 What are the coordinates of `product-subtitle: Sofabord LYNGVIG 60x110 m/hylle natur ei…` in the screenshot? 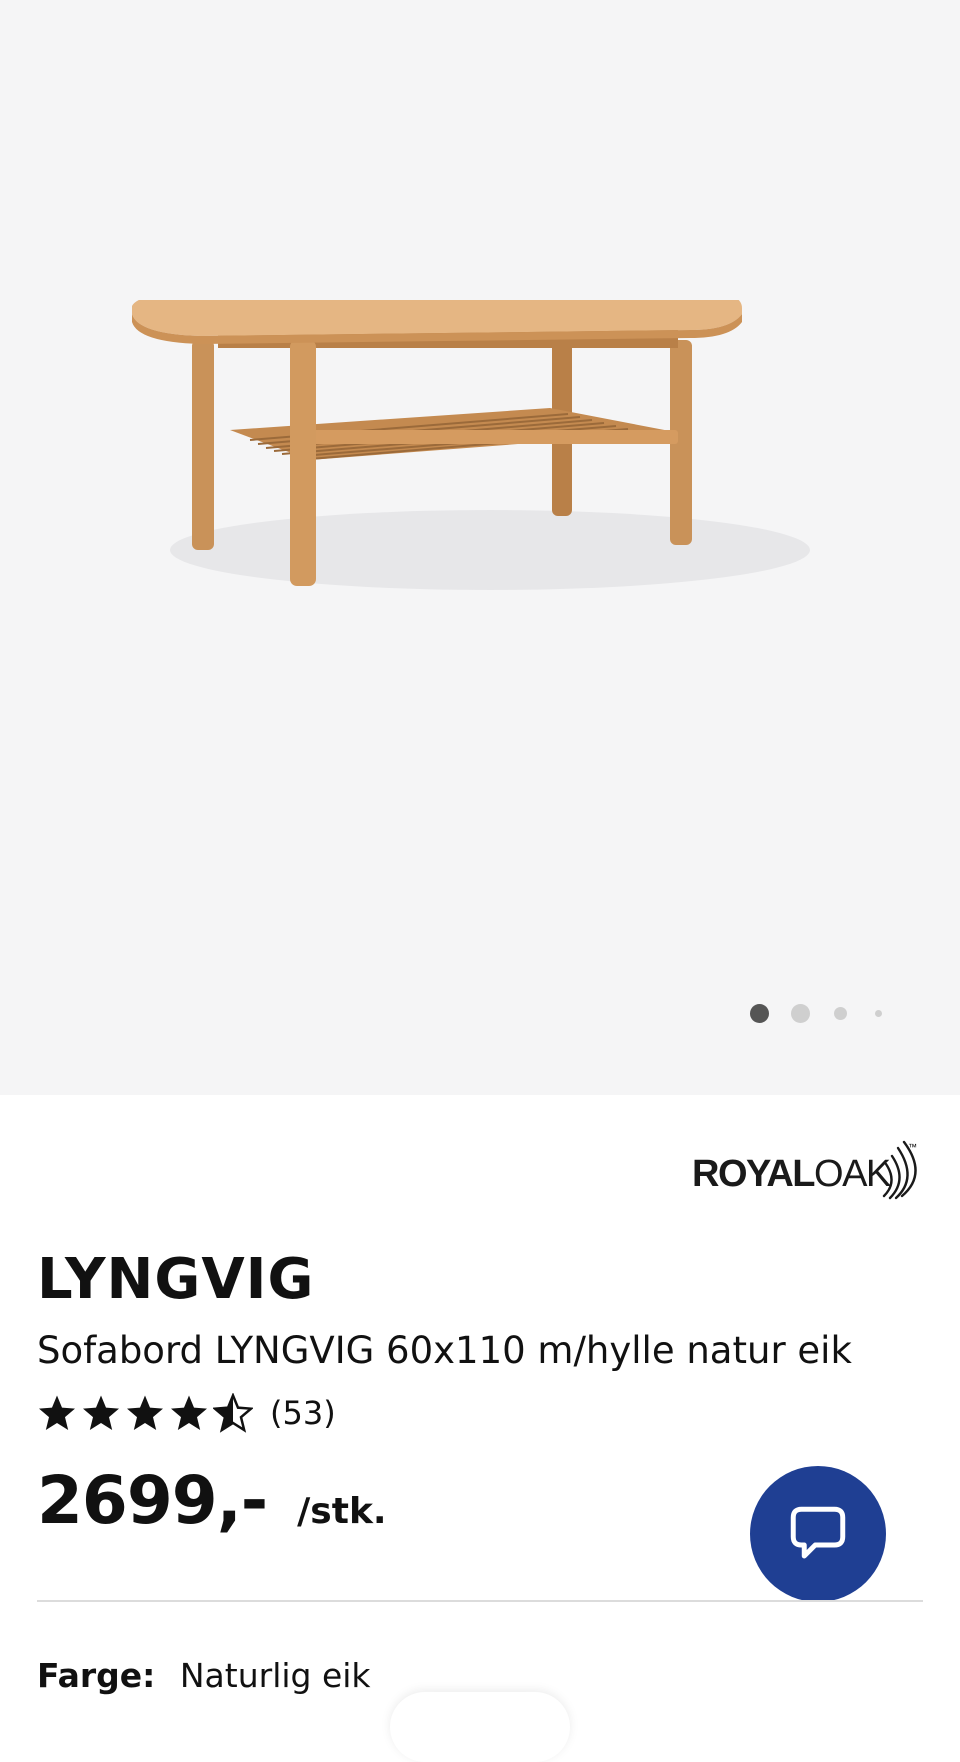 It's located at (444, 1350).